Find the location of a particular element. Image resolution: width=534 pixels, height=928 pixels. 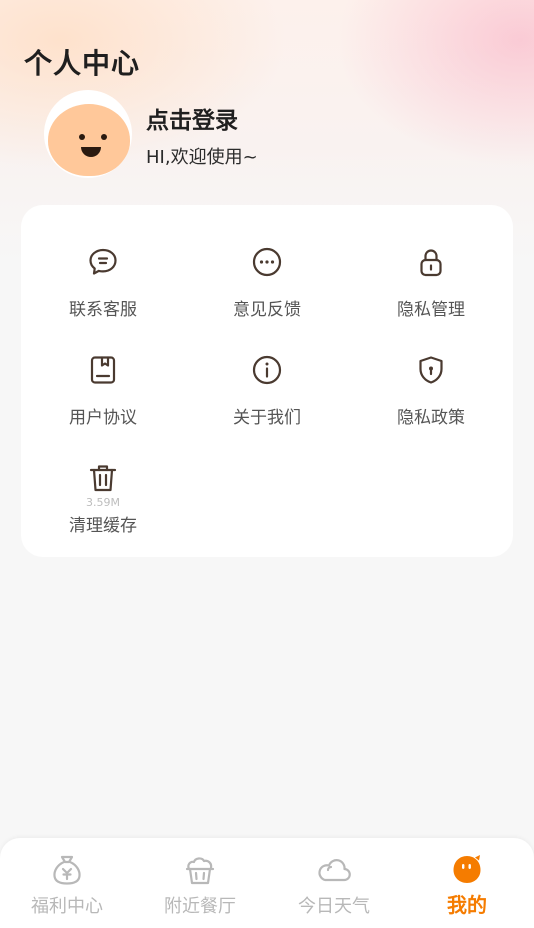

menu-item-label: 意见反馈 is located at coordinates (267, 310).